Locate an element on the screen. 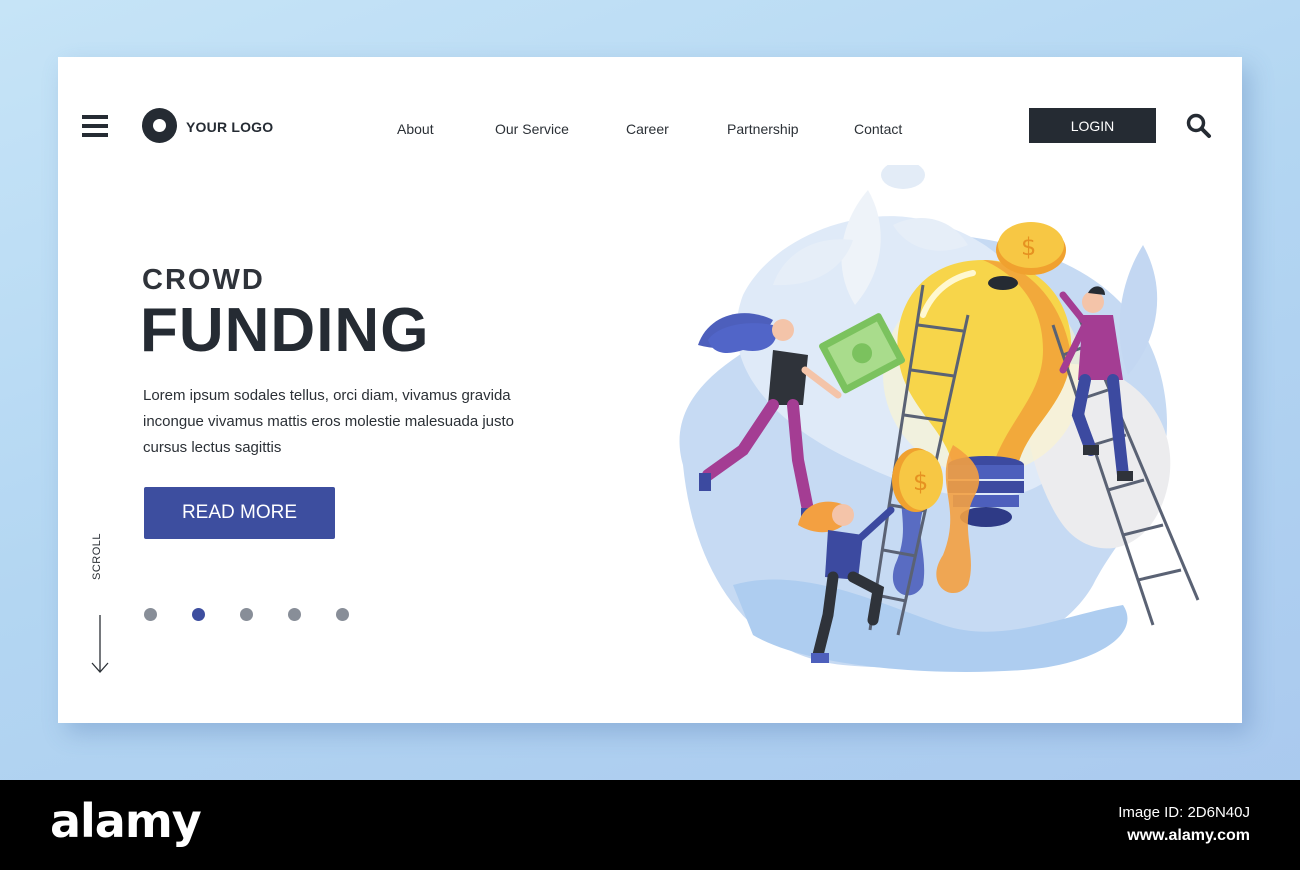 This screenshot has width=1300, height=870. logo-mark-icon is located at coordinates (159, 125).